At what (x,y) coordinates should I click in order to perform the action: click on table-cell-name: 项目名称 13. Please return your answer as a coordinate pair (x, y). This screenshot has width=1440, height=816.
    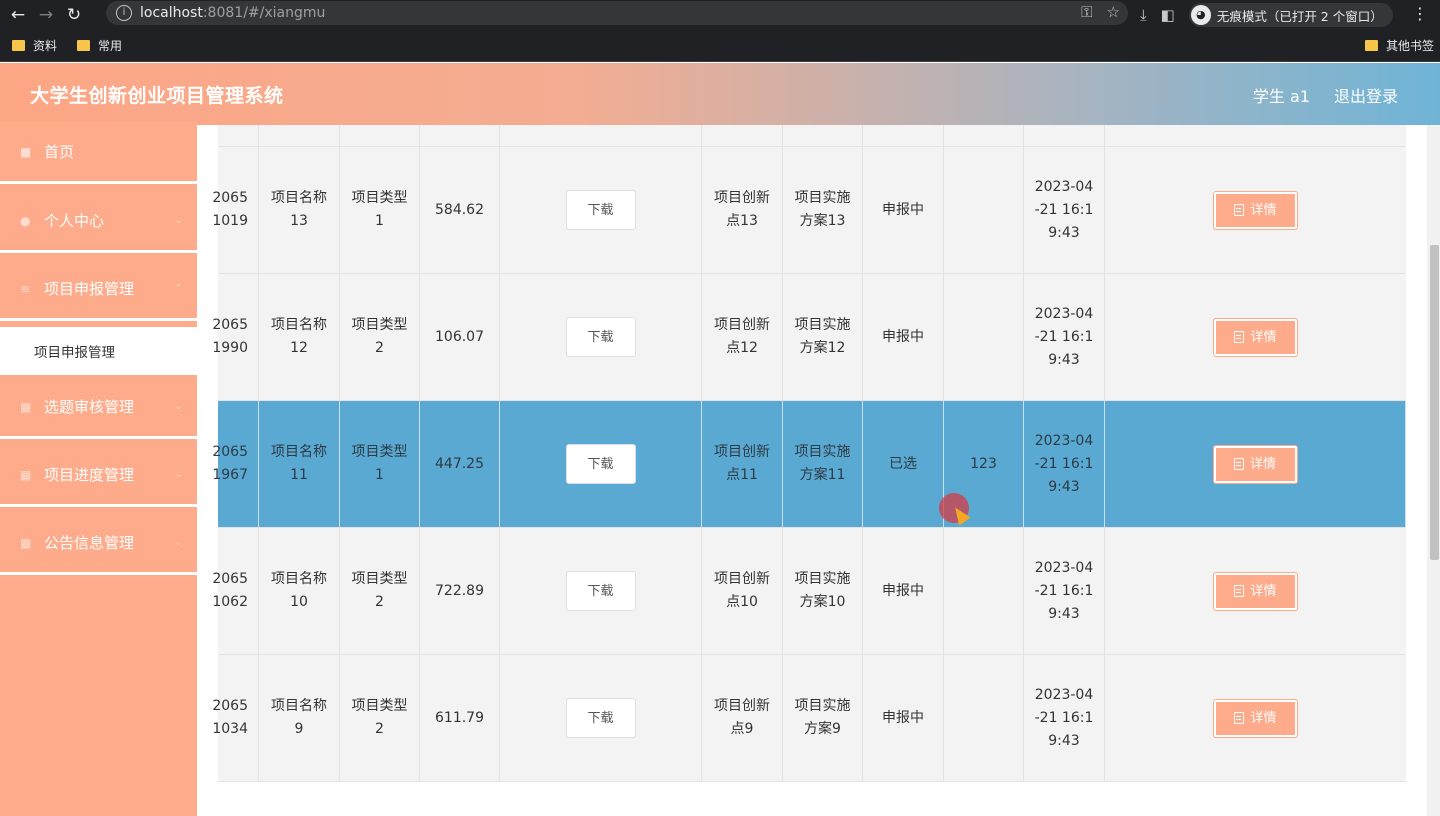
    Looking at the image, I should click on (299, 210).